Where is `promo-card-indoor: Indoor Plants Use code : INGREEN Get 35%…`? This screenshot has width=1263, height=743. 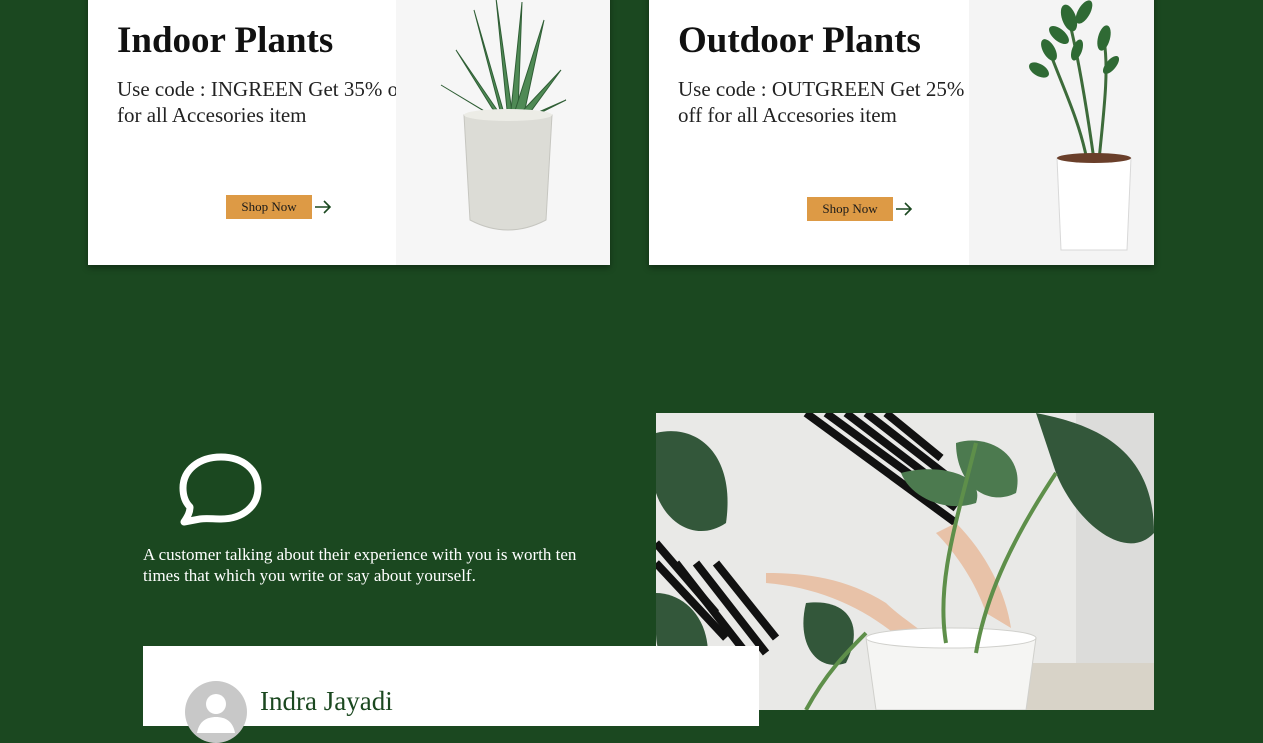 promo-card-indoor: Indoor Plants Use code : INGREEN Get 35%… is located at coordinates (349, 132).